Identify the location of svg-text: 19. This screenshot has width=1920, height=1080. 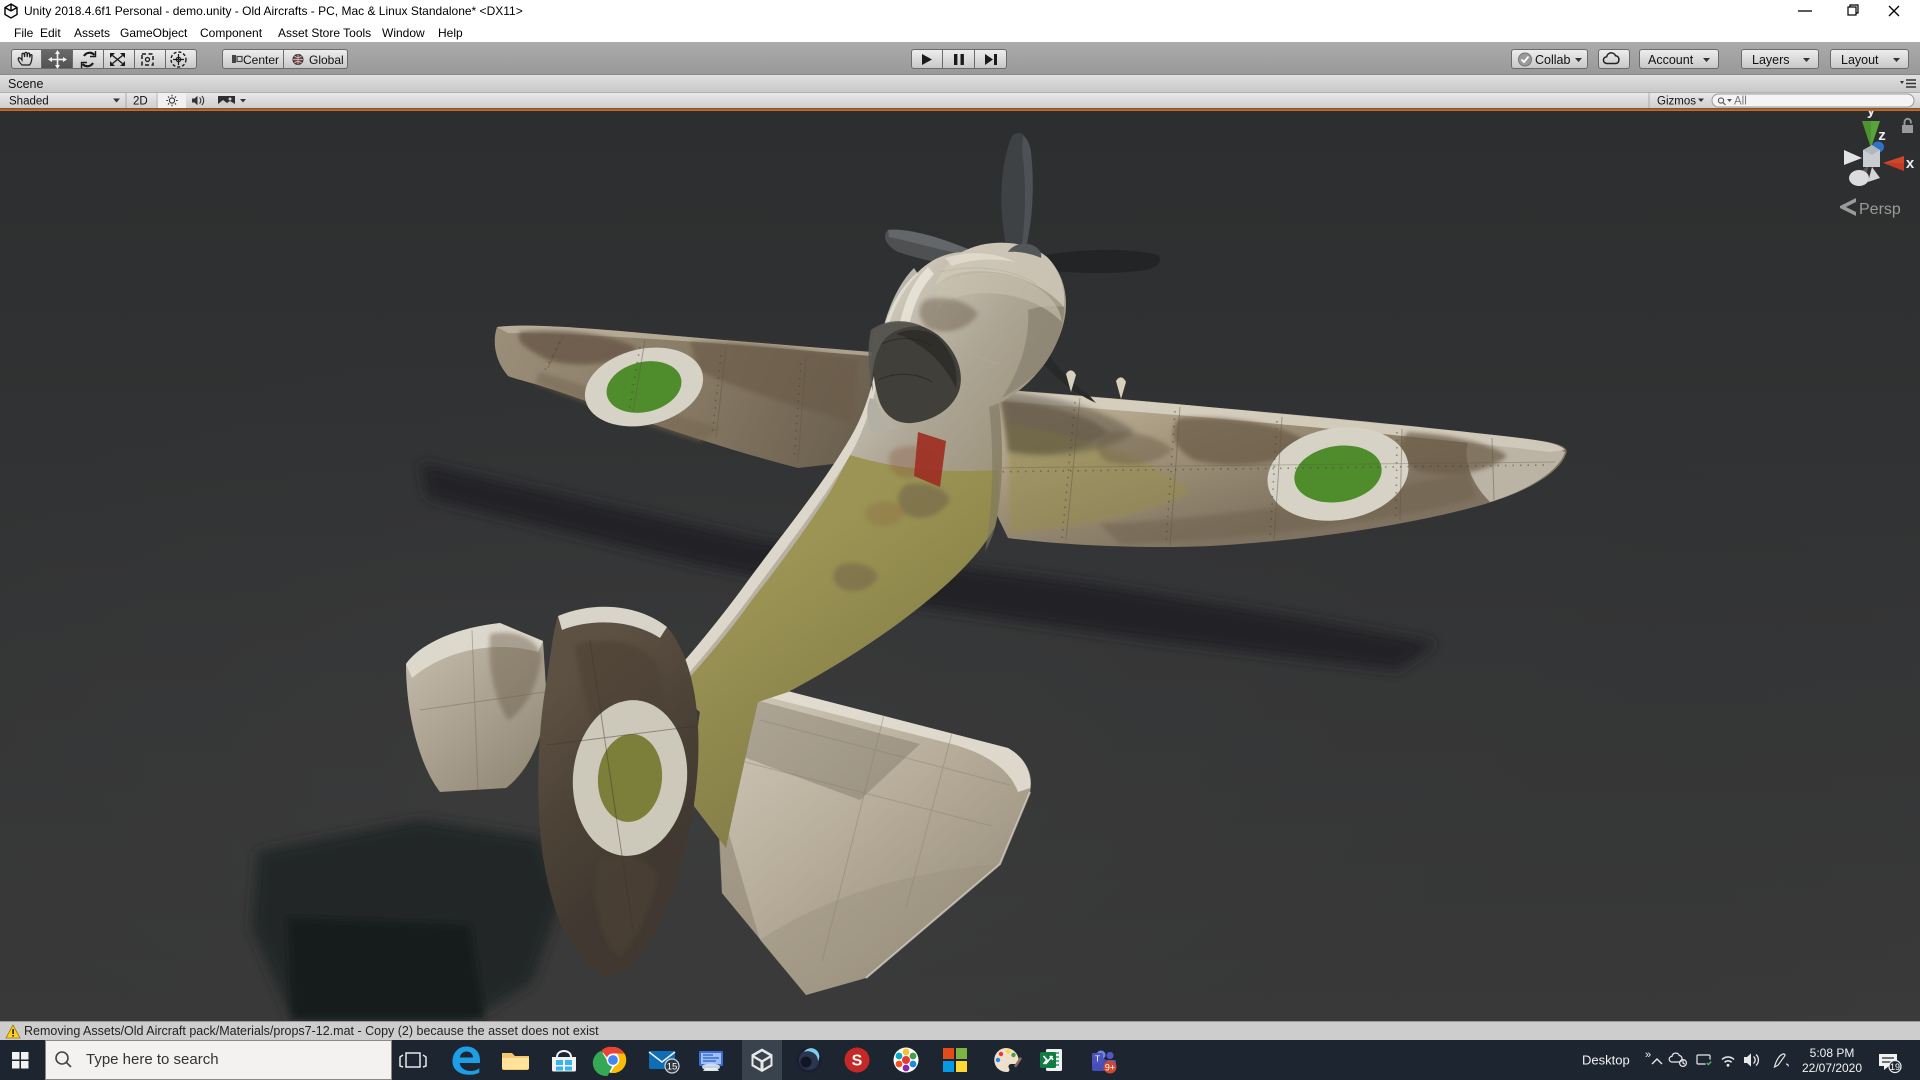
(1895, 1067).